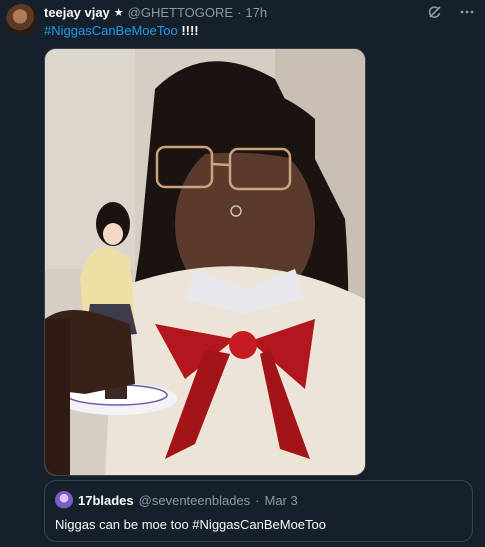 Image resolution: width=485 pixels, height=547 pixels. I want to click on tweet-header: teejay vjay ★ @GHETTOGORE · 17h, so click(155, 12).